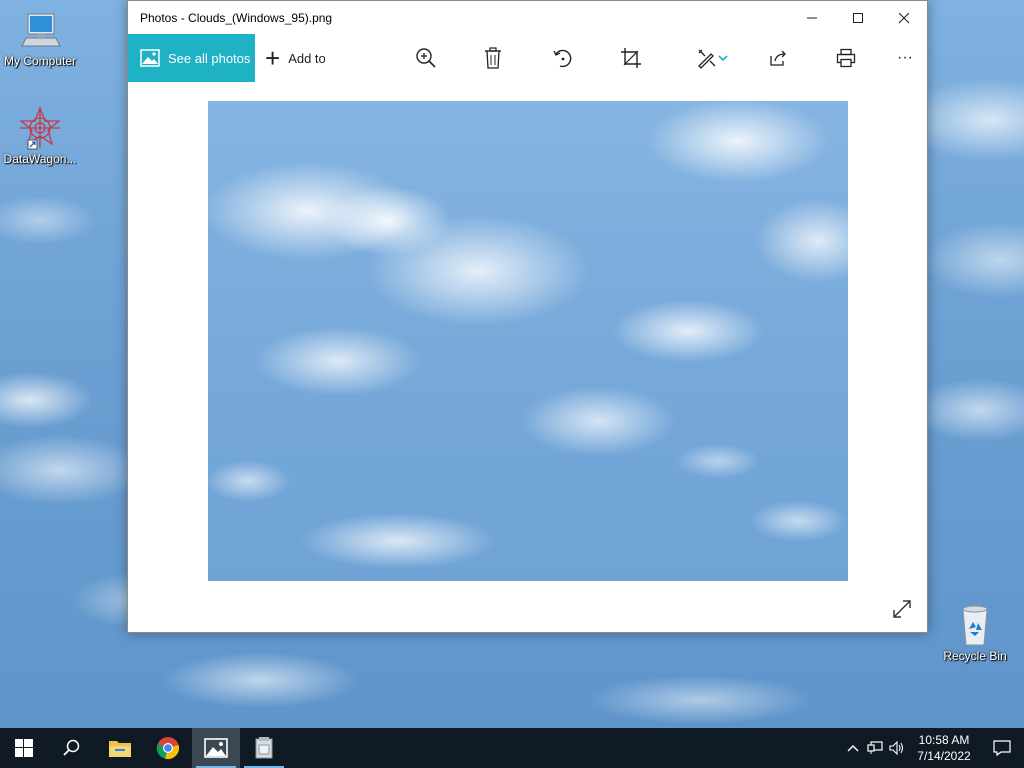  I want to click on speaker-icon, so click(896, 748).